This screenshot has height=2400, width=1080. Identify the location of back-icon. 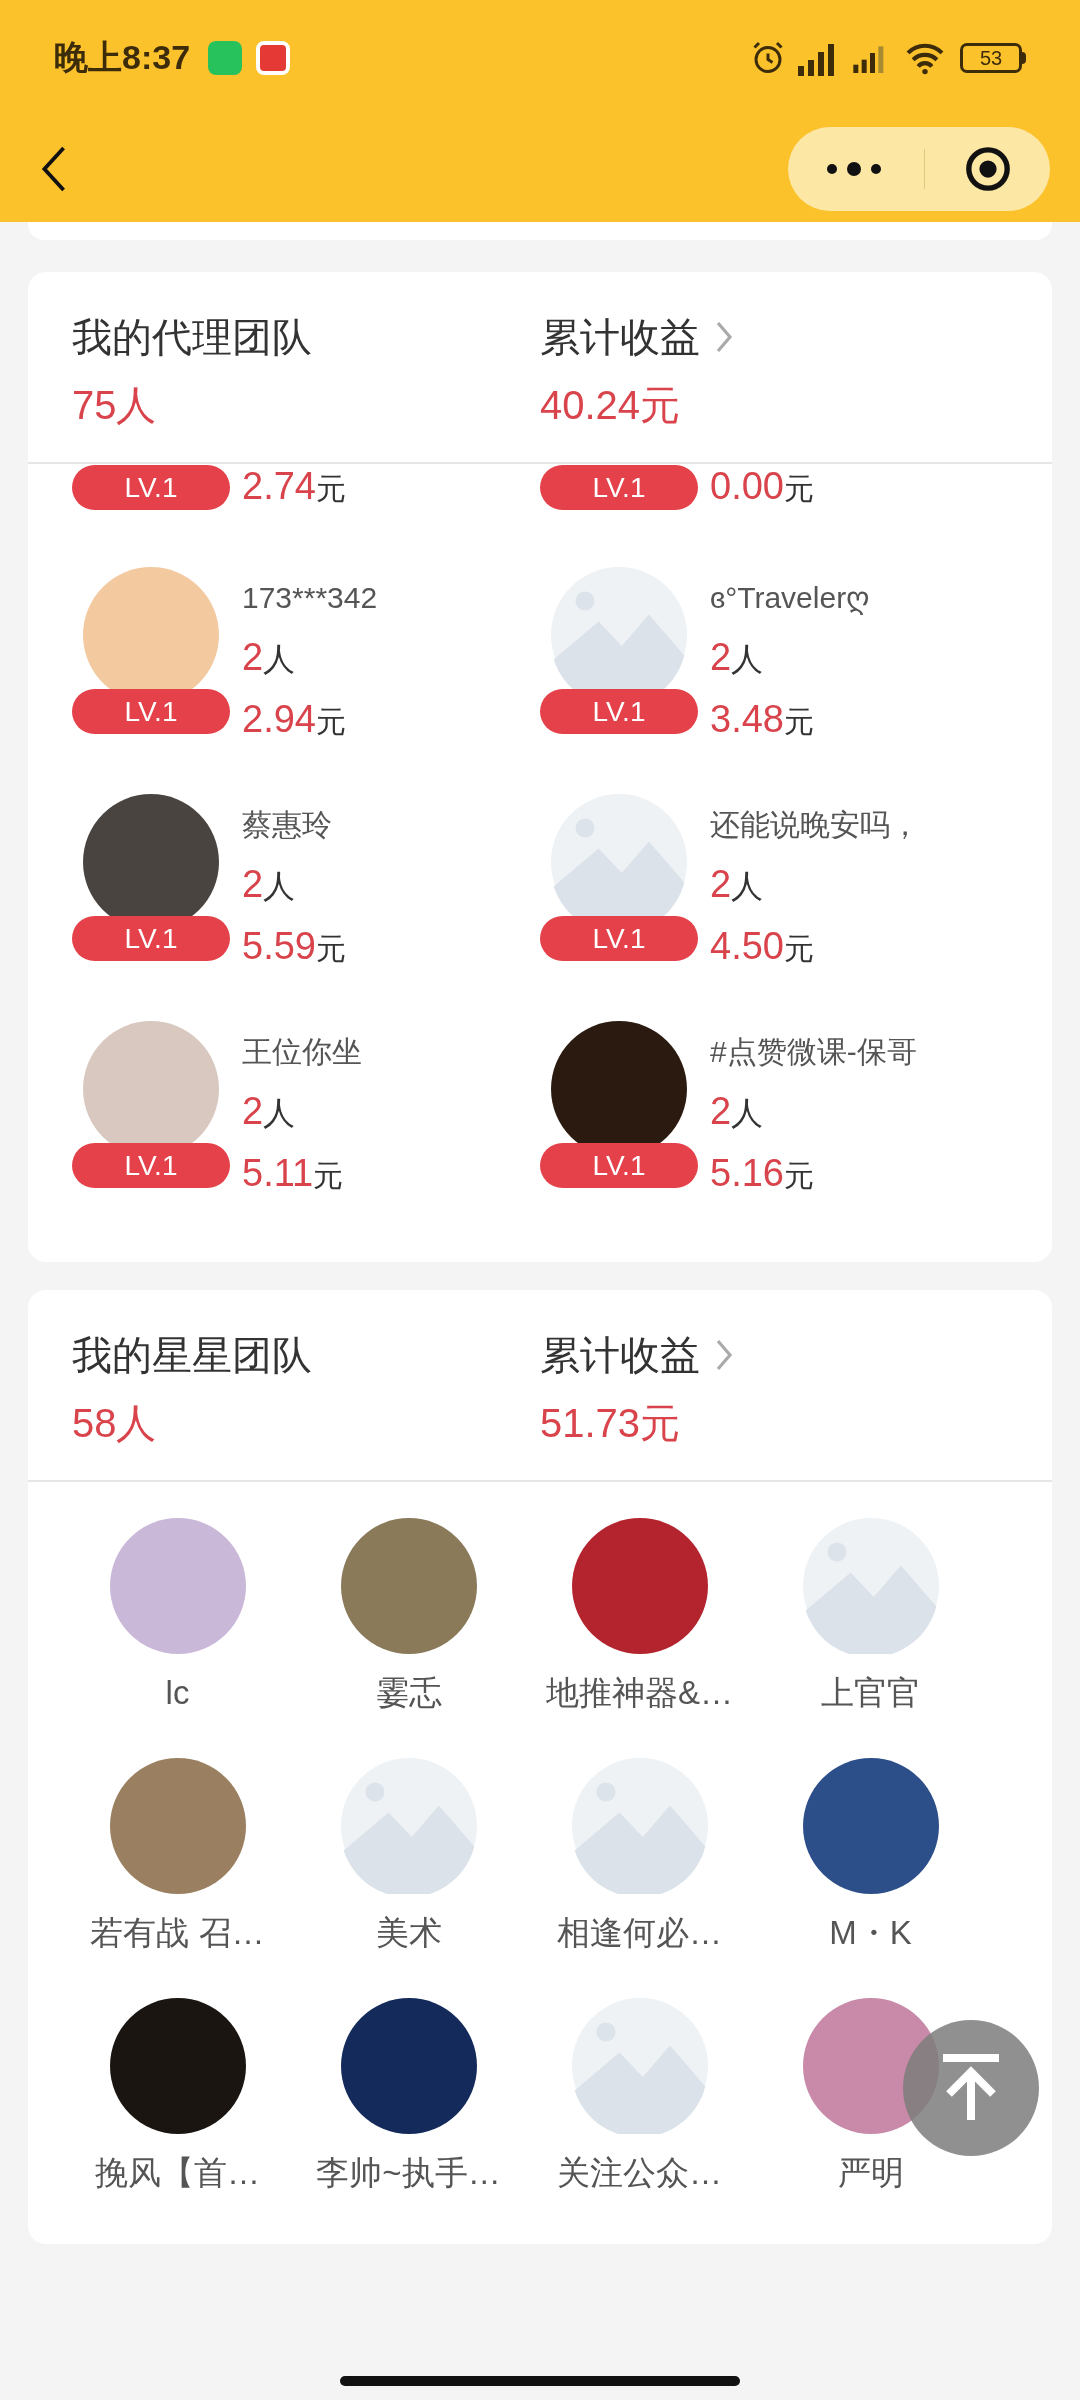
(54, 168).